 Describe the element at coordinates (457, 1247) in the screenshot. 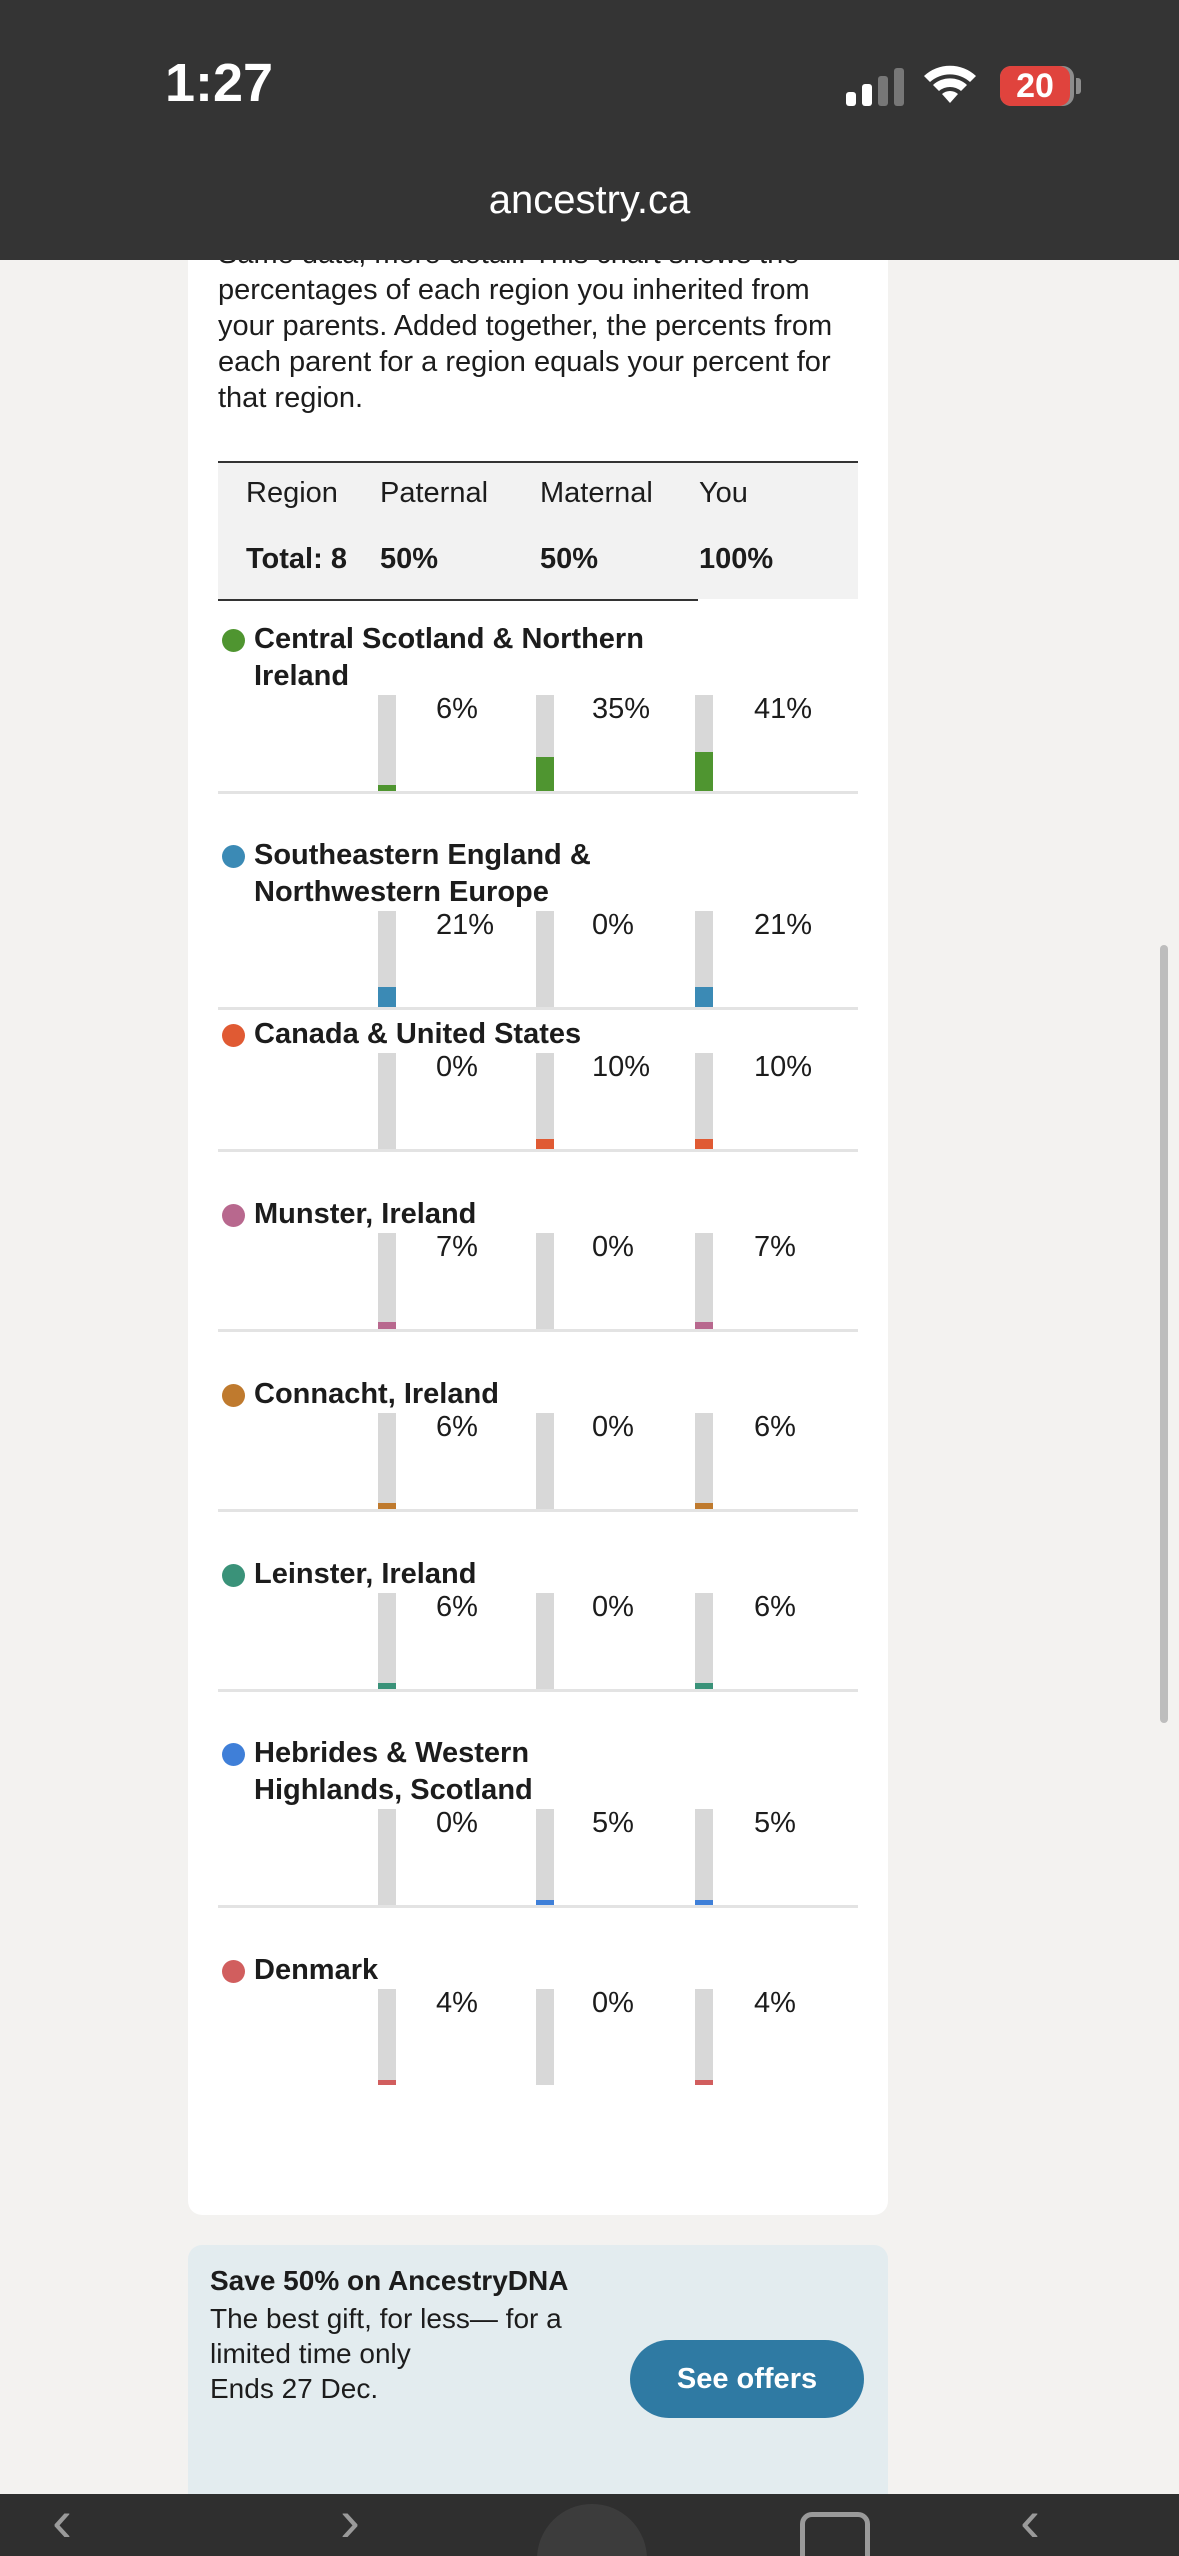

I see `pct-paternal: 7%` at that location.